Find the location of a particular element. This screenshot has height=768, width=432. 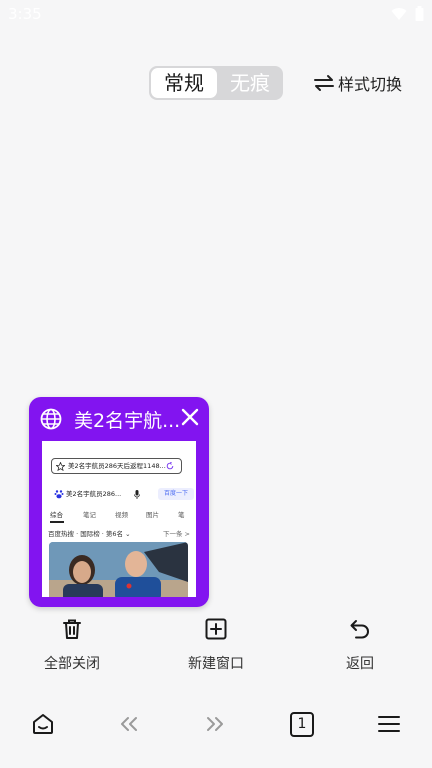

back-label: 返回 is located at coordinates (360, 664).